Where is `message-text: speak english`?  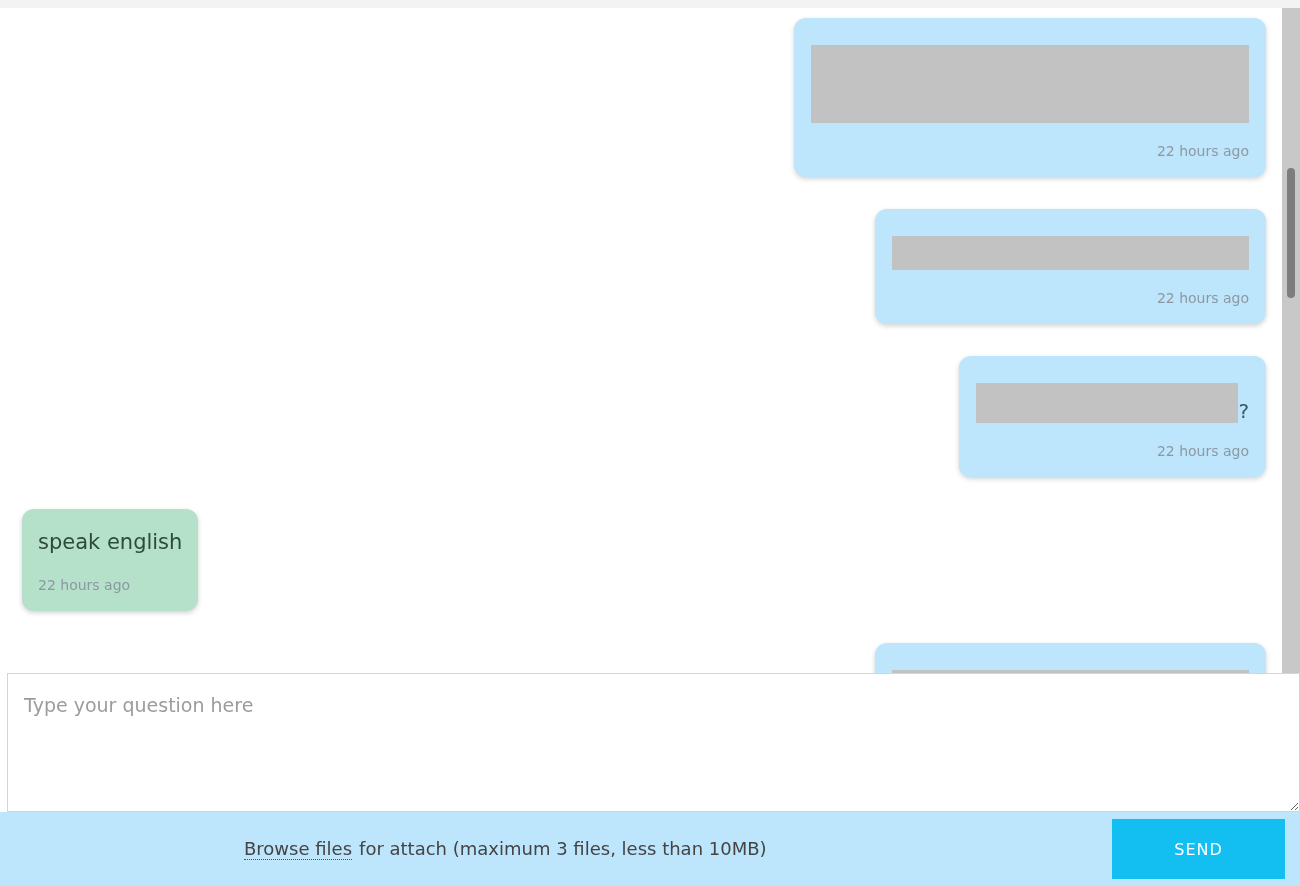
message-text: speak english is located at coordinates (110, 542).